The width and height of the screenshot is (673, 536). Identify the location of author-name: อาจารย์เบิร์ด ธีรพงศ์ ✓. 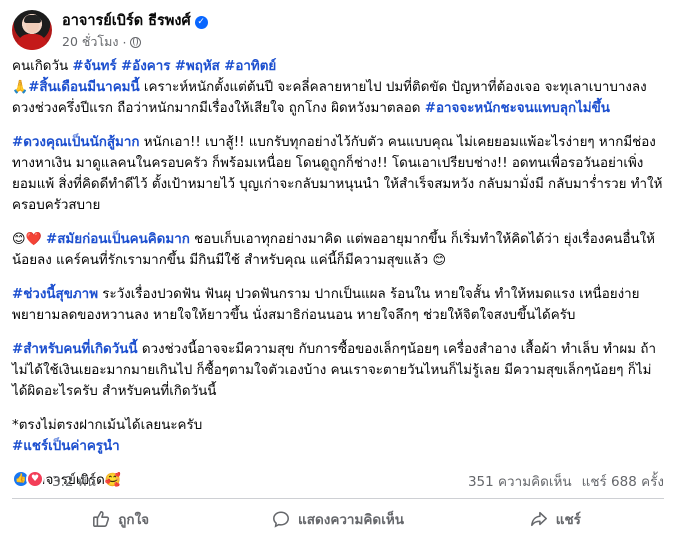
(135, 20).